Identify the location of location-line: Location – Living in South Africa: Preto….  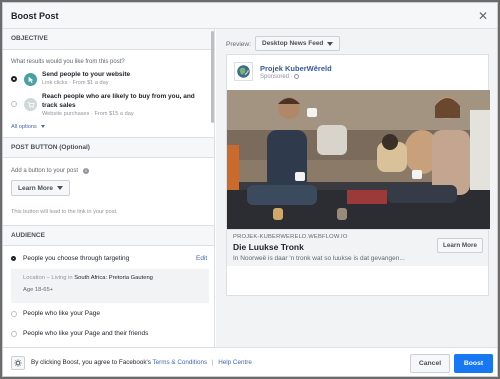
(88, 278).